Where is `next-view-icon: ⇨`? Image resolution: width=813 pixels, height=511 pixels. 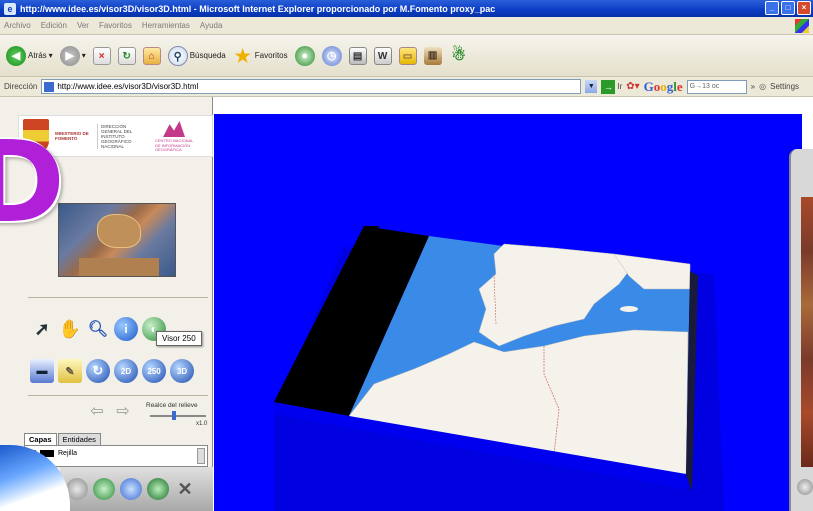 next-view-icon: ⇨ is located at coordinates (123, 412).